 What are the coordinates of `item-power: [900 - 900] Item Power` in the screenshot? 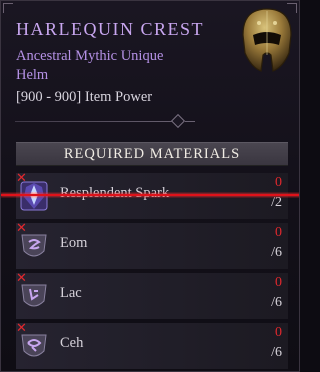 It's located at (84, 97).